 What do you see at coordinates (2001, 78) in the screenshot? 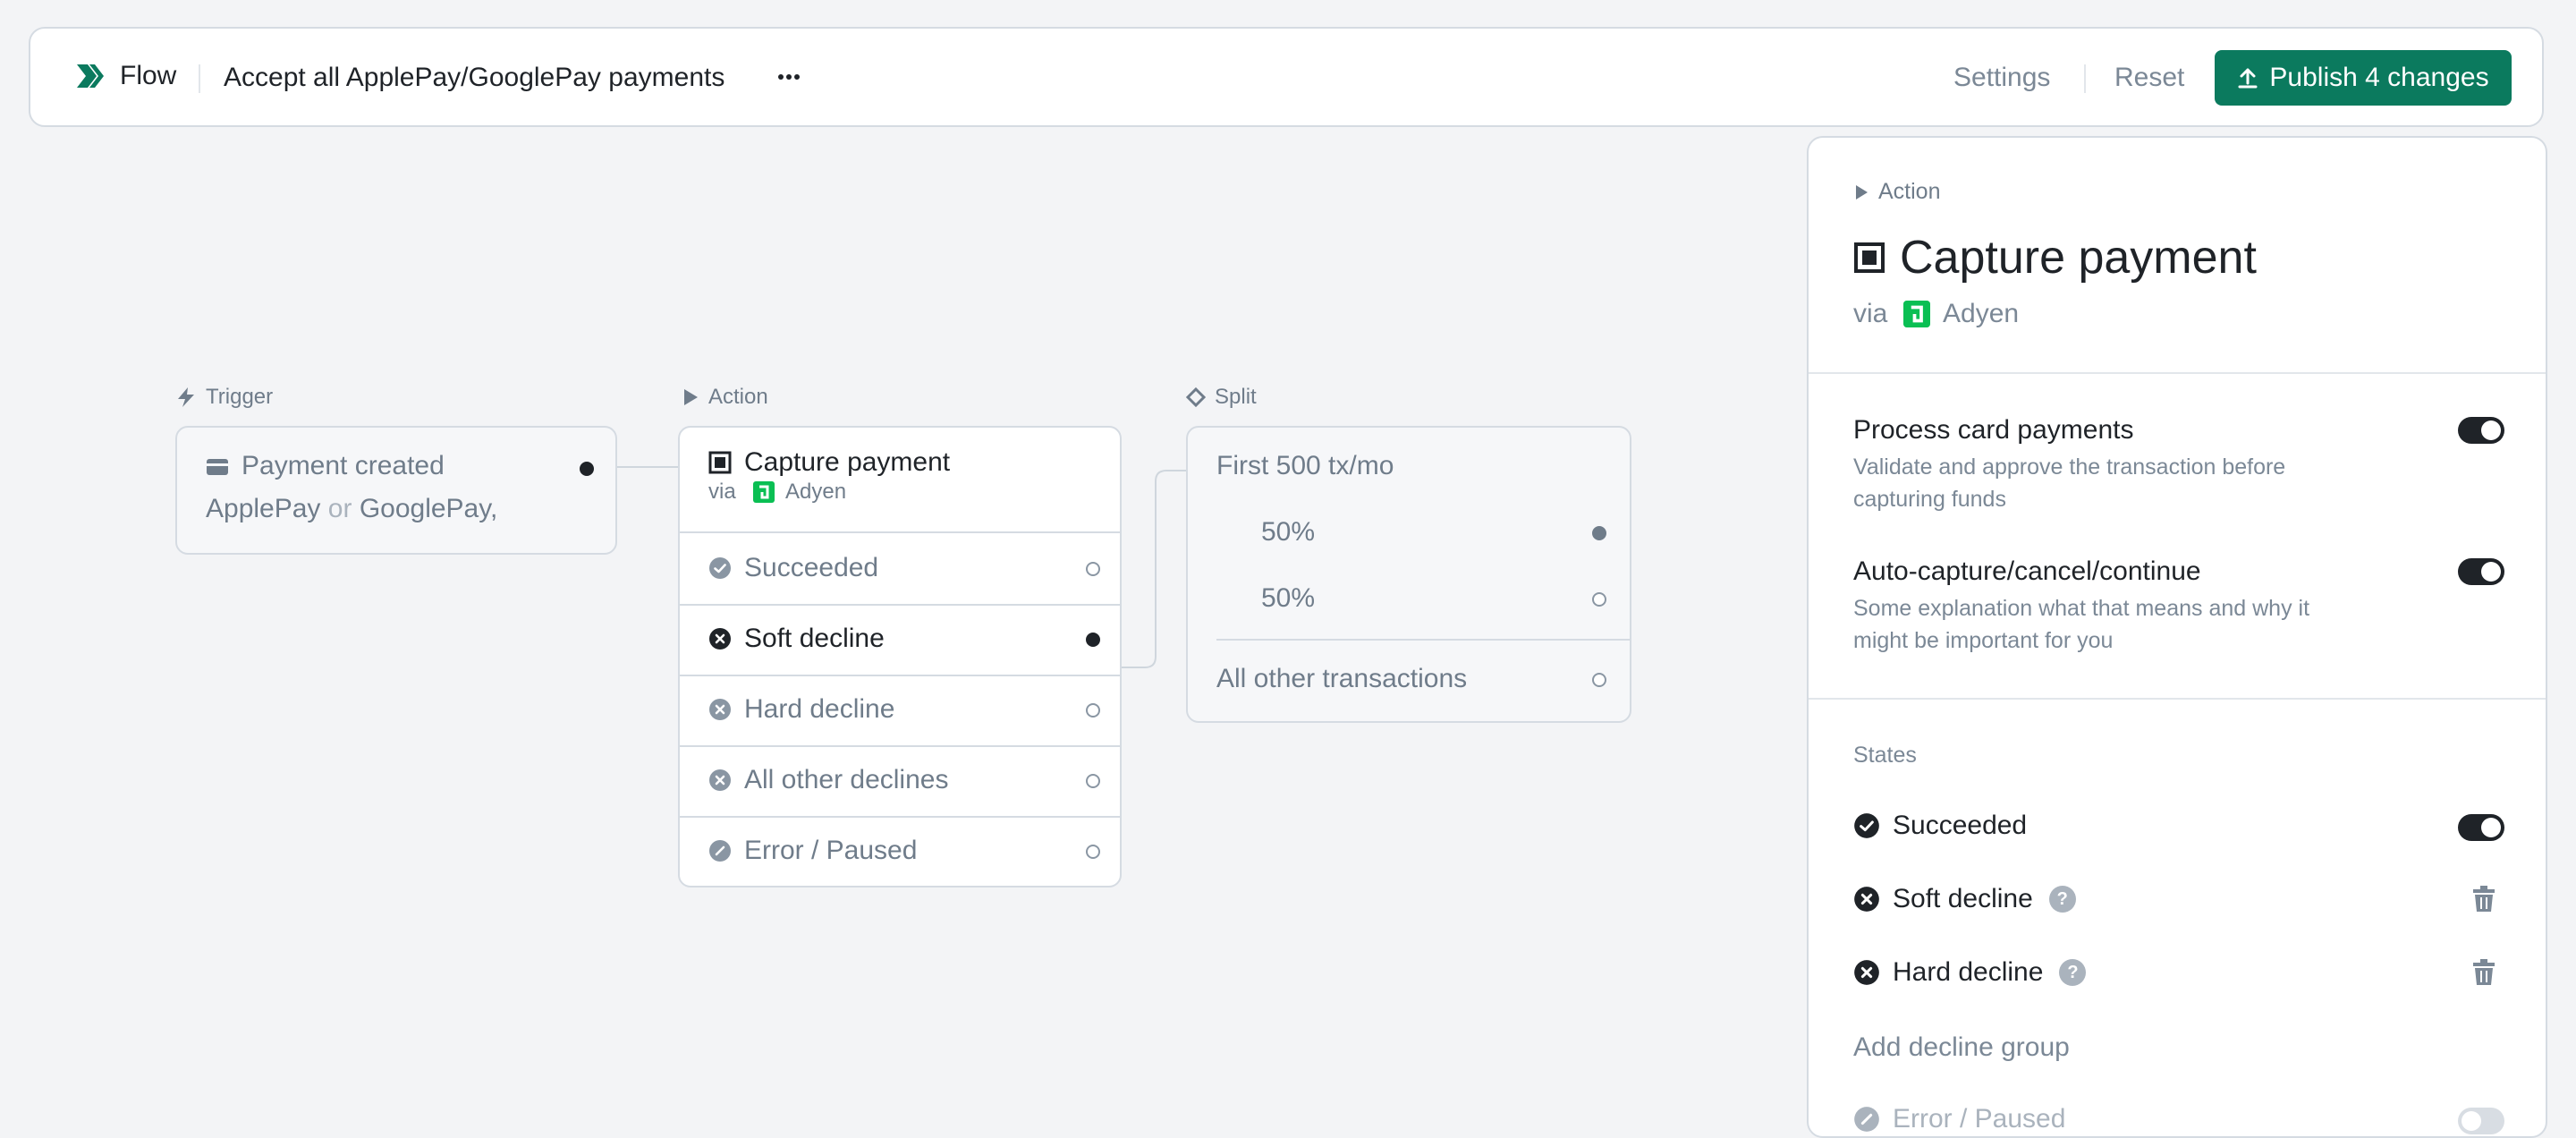
I see `settings-link: Settings` at bounding box center [2001, 78].